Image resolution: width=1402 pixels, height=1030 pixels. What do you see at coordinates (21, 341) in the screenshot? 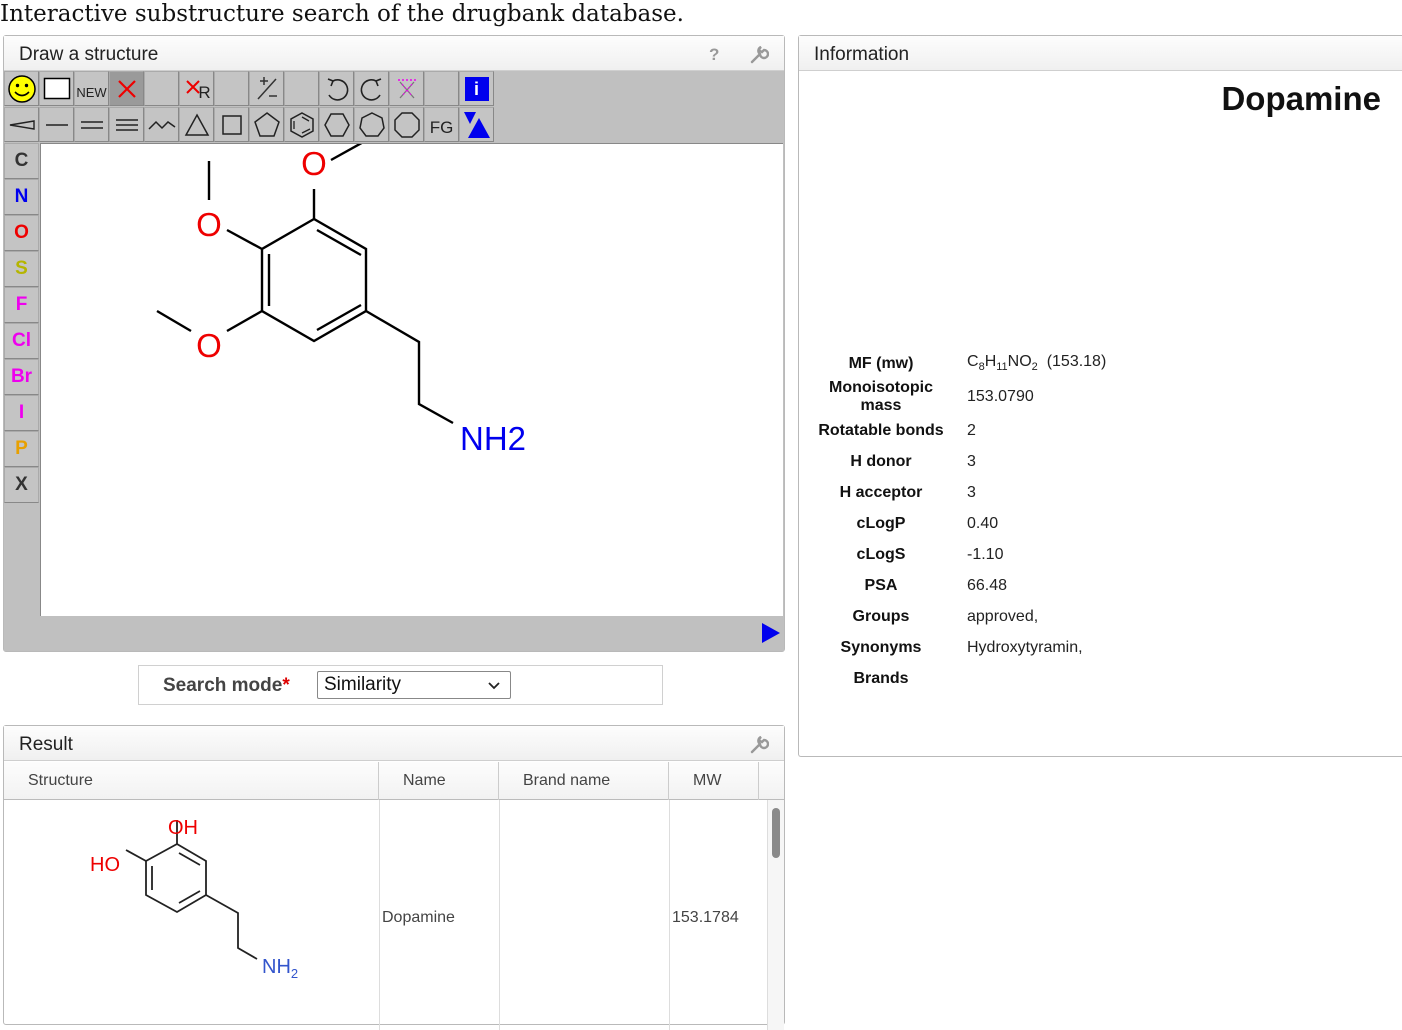
I see `atom-button-cl: Cl` at bounding box center [21, 341].